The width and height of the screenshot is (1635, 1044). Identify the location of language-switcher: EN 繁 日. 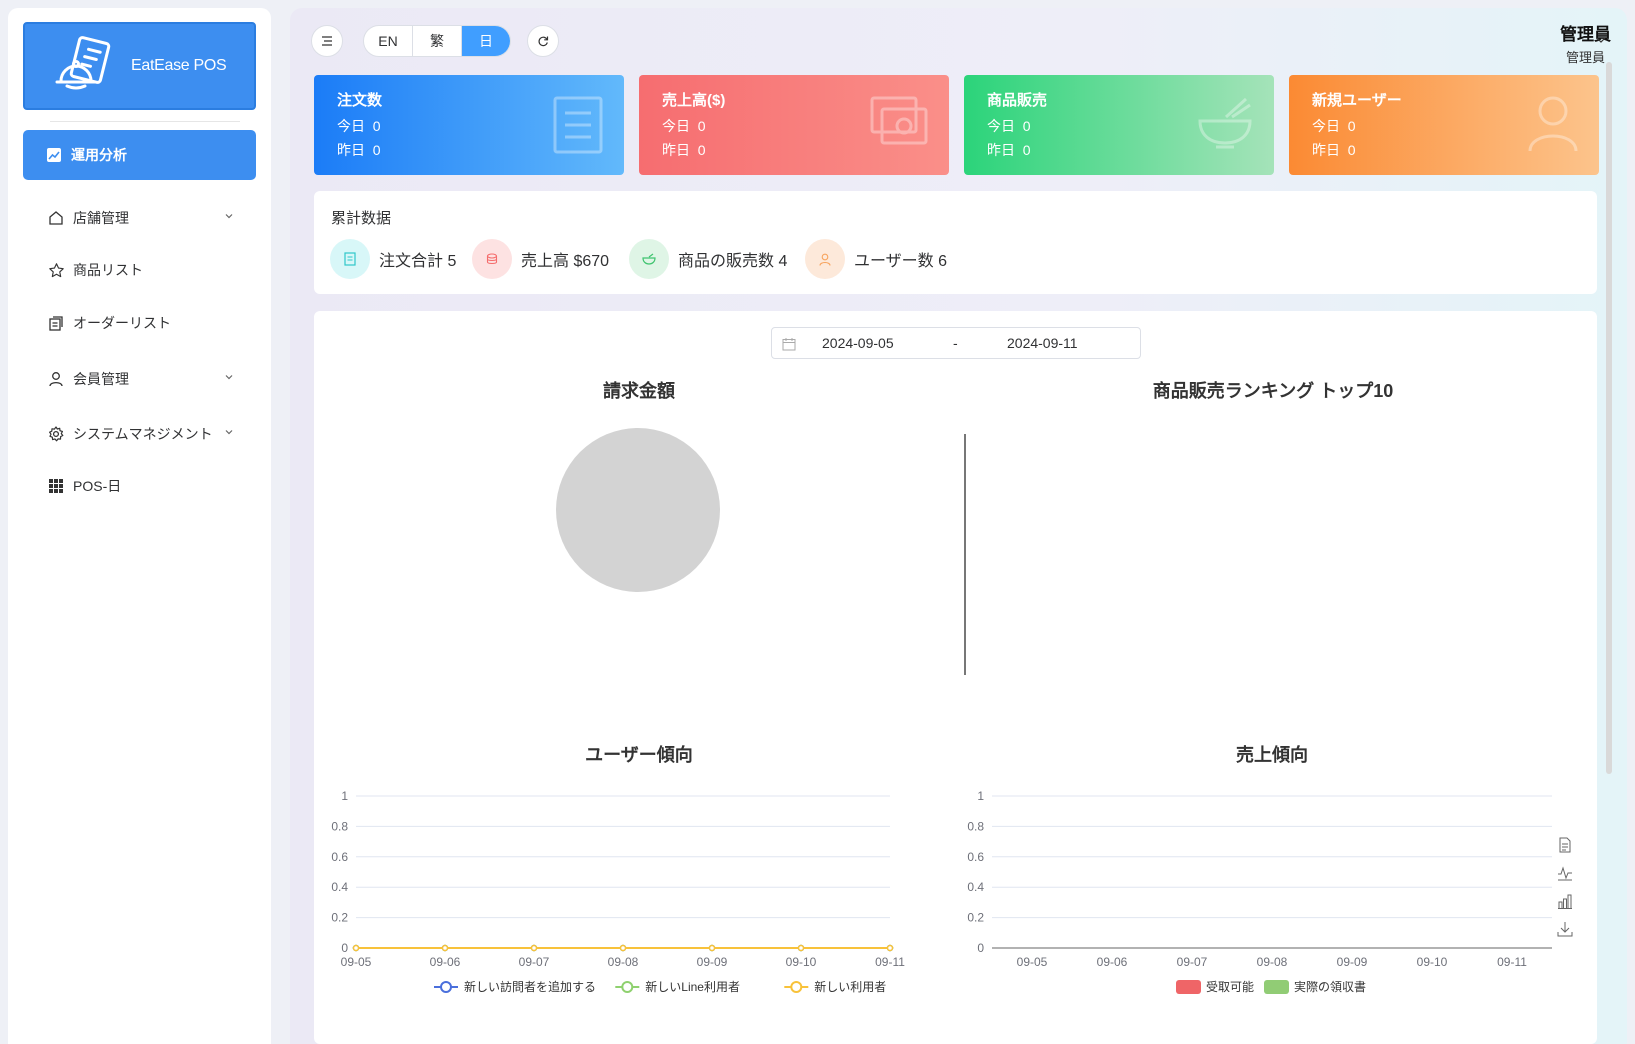
(437, 41).